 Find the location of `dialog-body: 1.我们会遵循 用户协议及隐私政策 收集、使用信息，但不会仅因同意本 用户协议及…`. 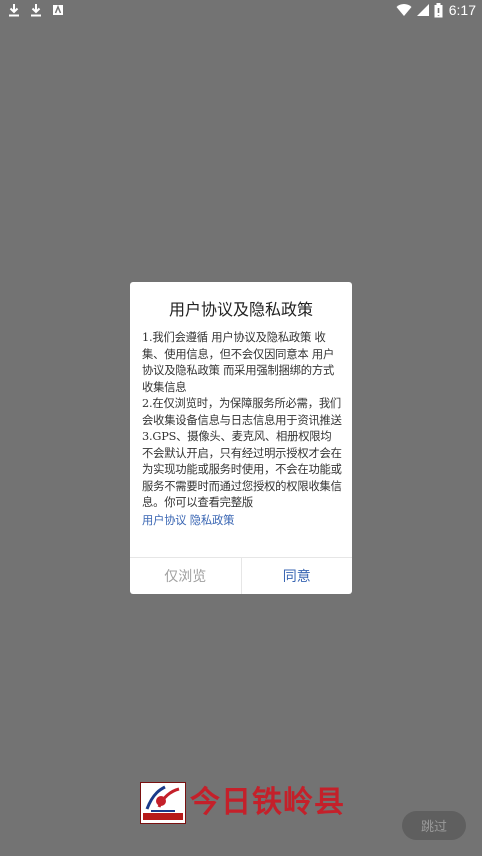

dialog-body: 1.我们会遵循 用户协议及隐私政策 收集、使用信息，但不会仅因同意本 用户协议及… is located at coordinates (242, 429).